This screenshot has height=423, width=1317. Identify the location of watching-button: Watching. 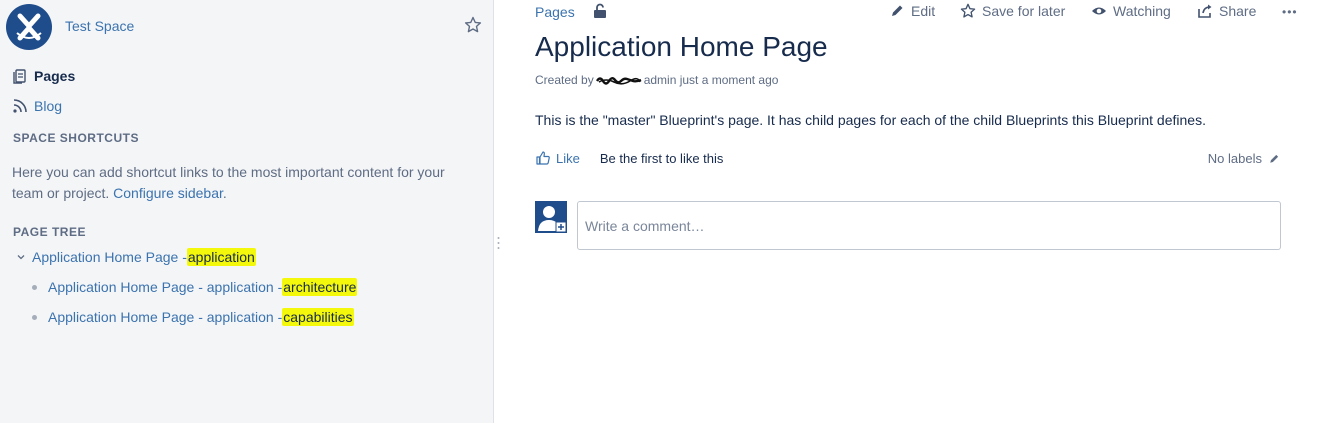
(1131, 11).